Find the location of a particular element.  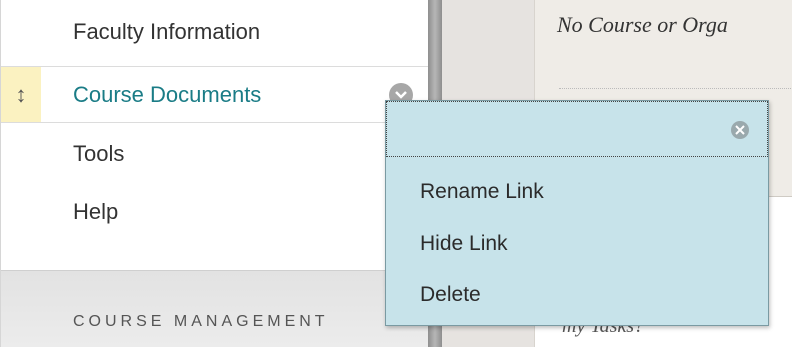

menu-item-label: Tools is located at coordinates (98, 153).